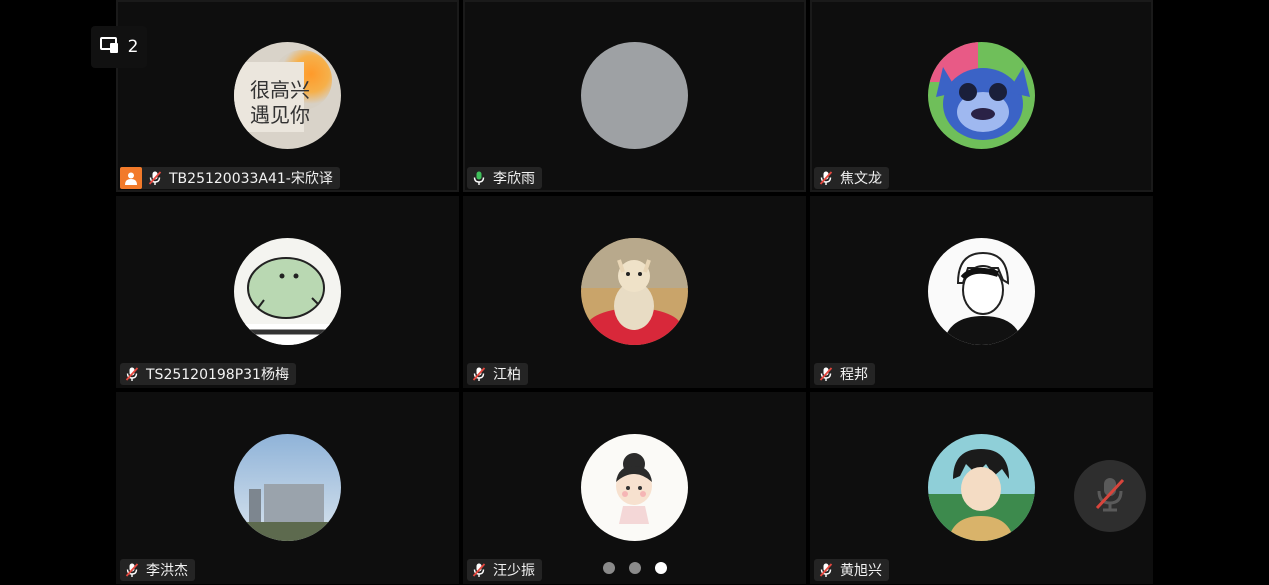 The image size is (1269, 585). I want to click on participant-tile: 李欣雨, so click(634, 96).